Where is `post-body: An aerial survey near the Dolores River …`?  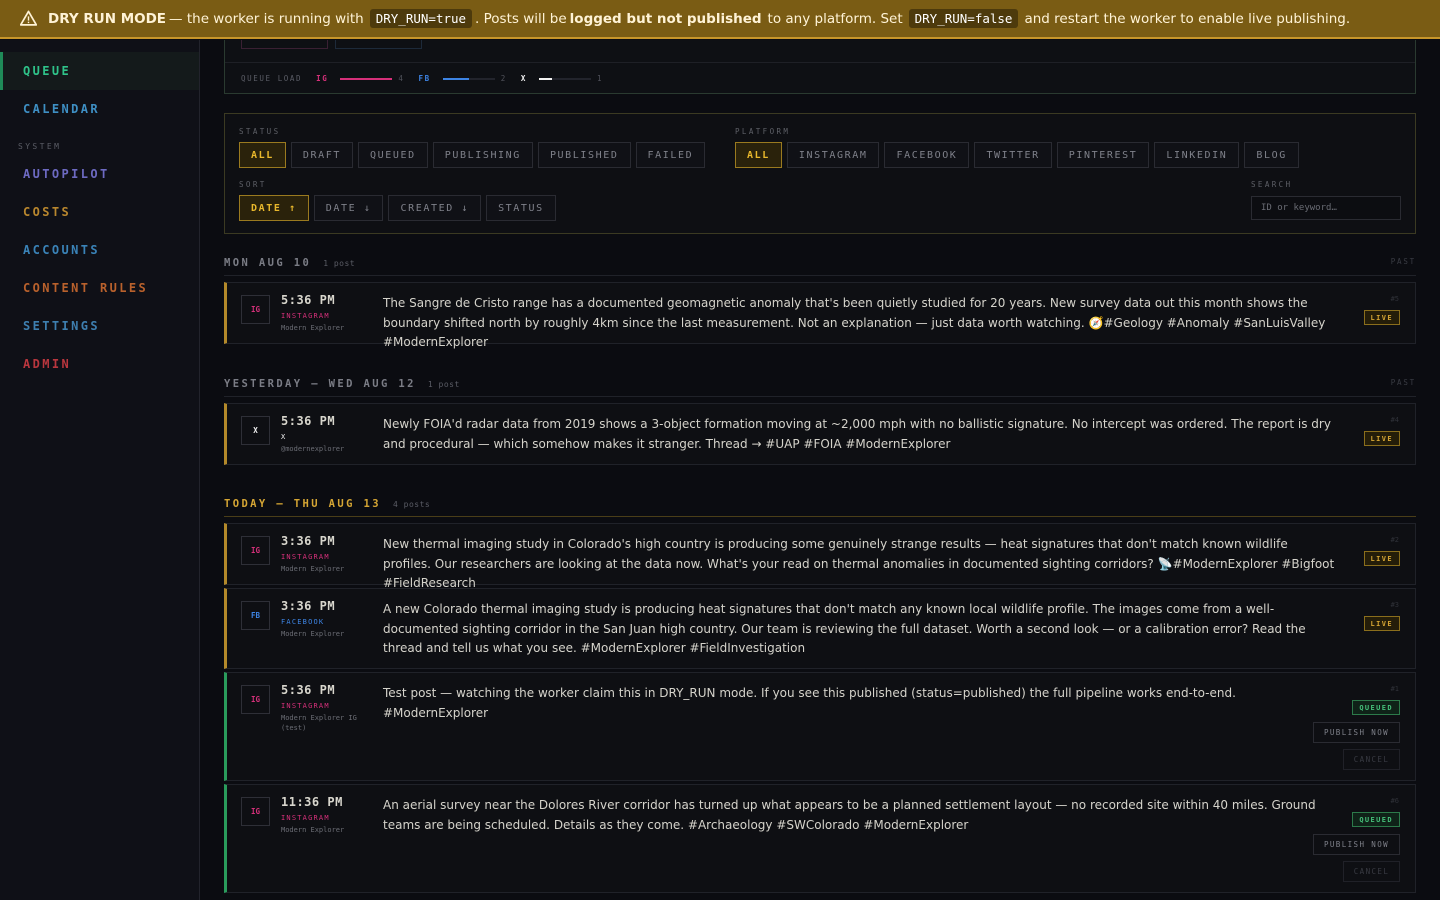
post-body: An aerial survey near the Dolores River … is located at coordinates (849, 815).